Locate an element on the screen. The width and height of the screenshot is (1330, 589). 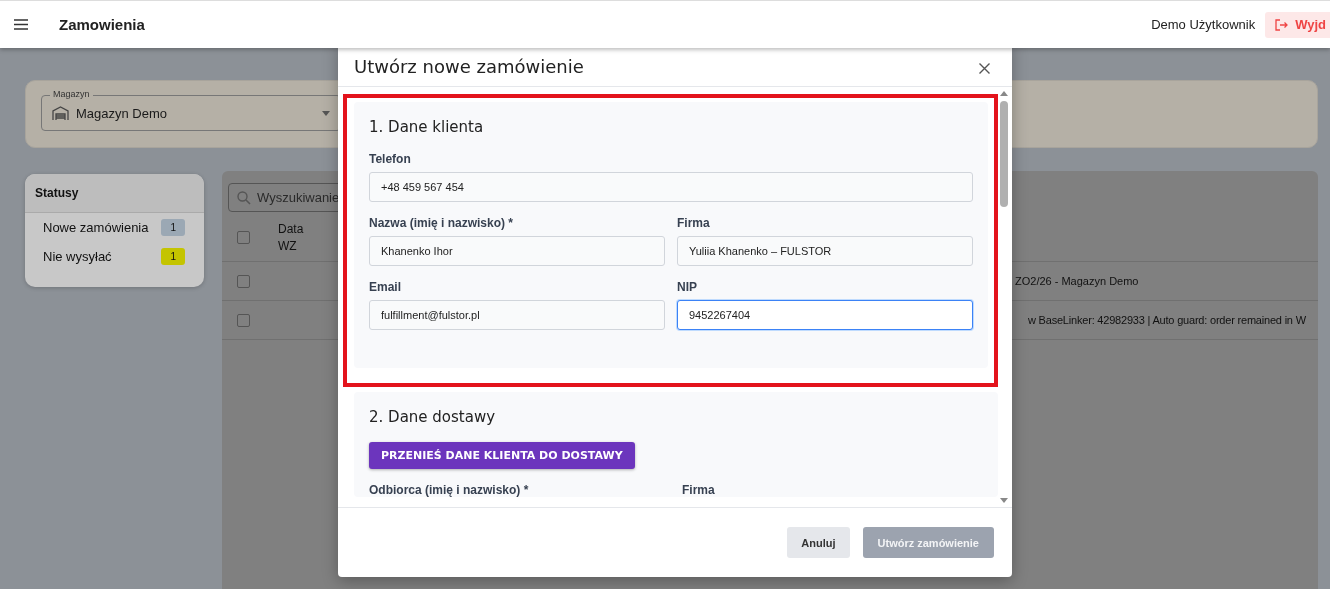
table-cell: ZO2/26 - Magazyn Demo is located at coordinates (1077, 281).